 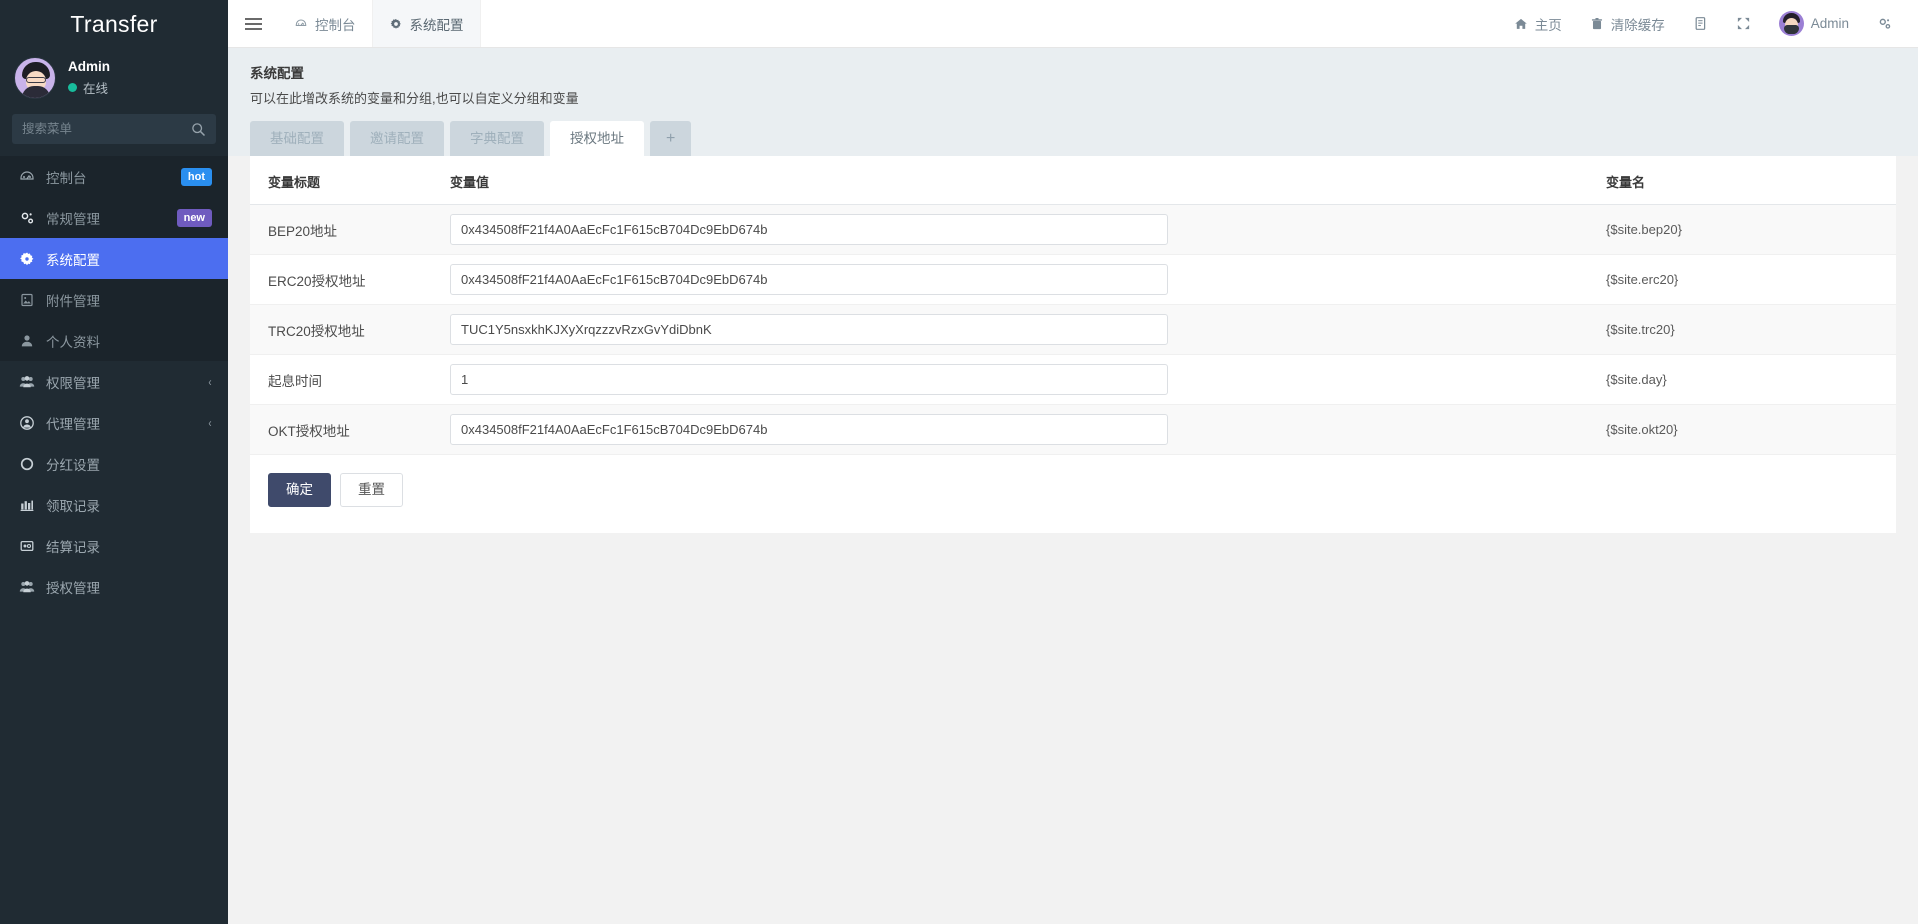 I want to click on input-interest-start-day, so click(x=809, y=379).